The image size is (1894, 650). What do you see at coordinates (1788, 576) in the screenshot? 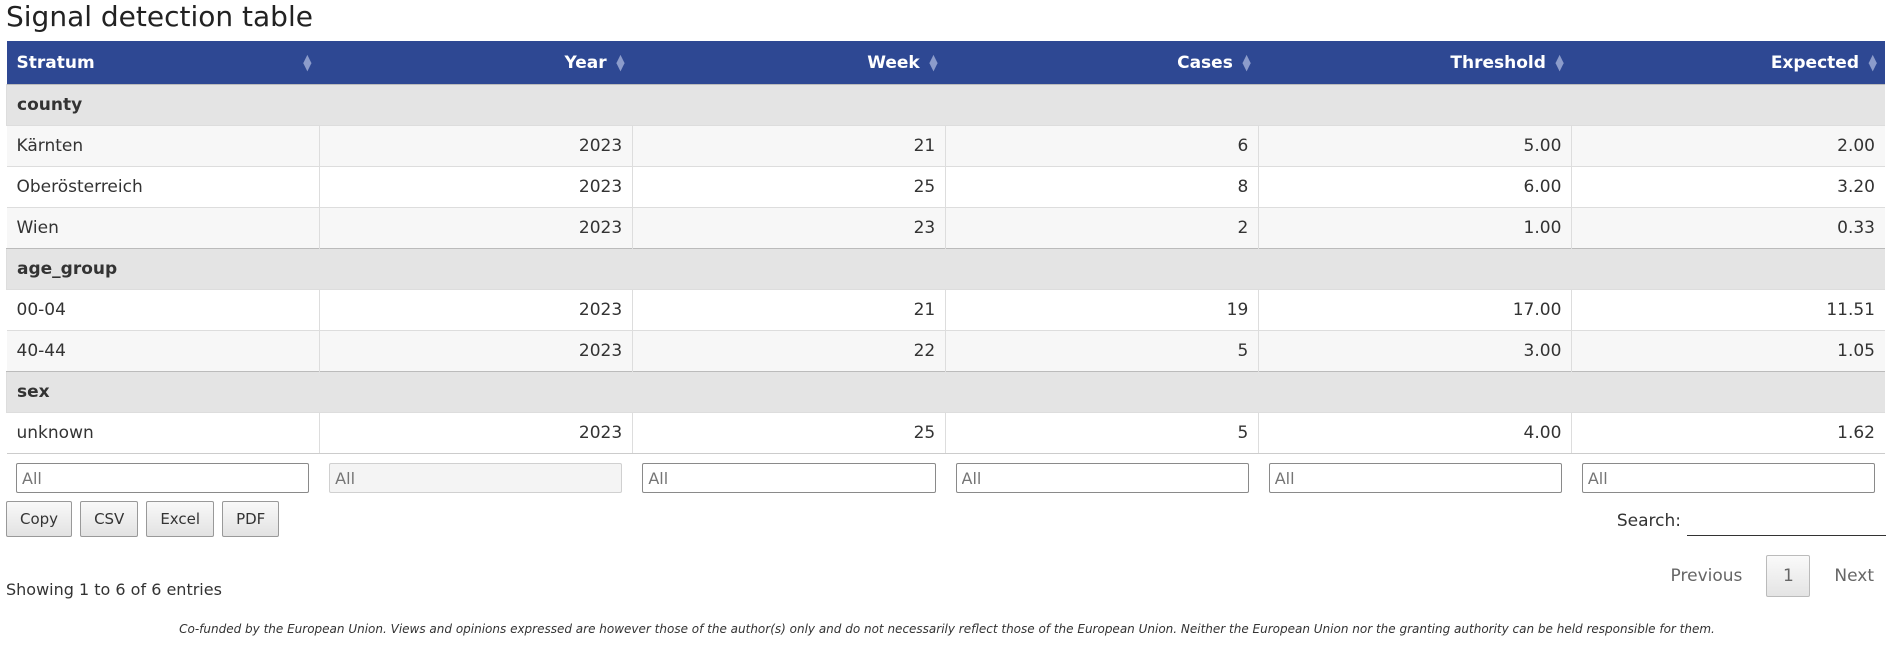
I see `page-button-1: 1` at bounding box center [1788, 576].